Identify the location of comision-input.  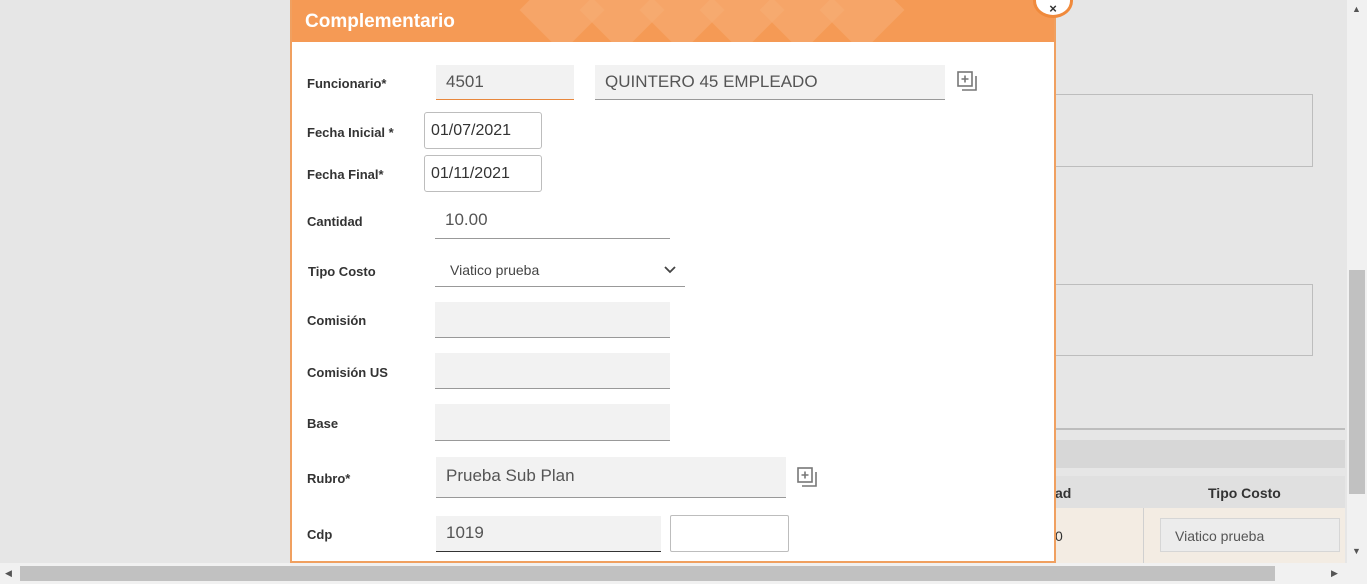
(552, 320).